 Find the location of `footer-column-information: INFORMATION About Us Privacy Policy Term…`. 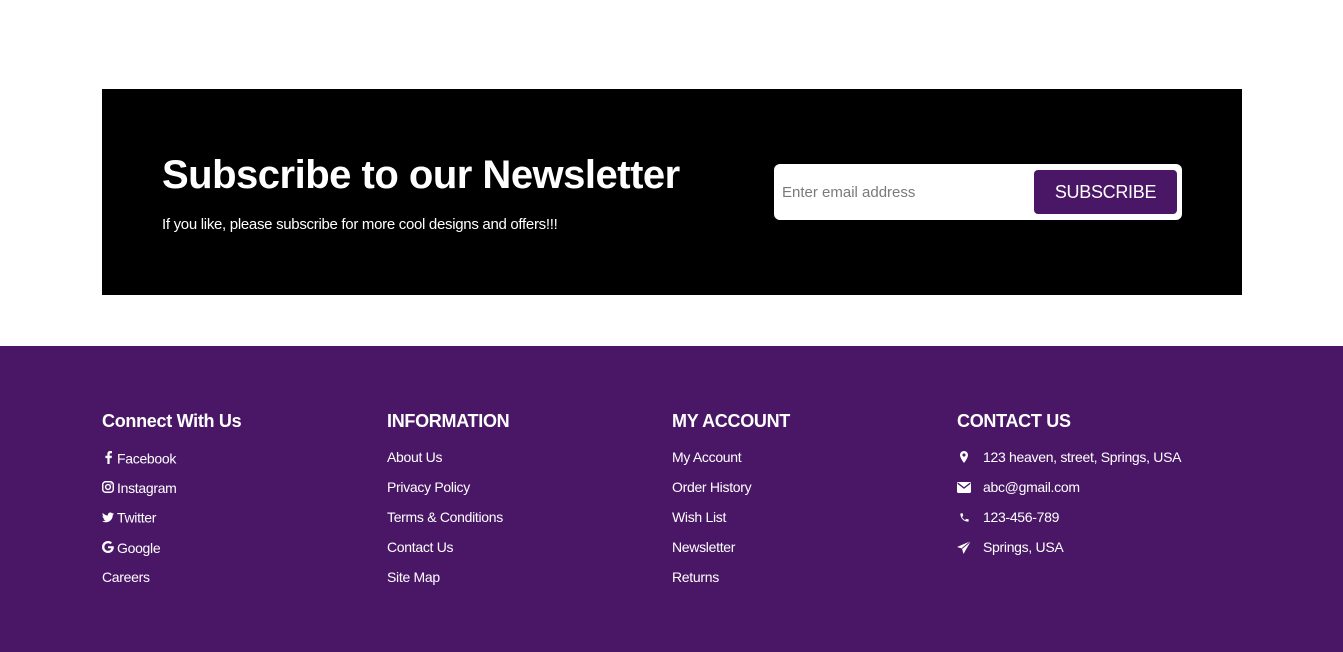

footer-column-information: INFORMATION About Us Privacy Policy Term… is located at coordinates (522, 505).